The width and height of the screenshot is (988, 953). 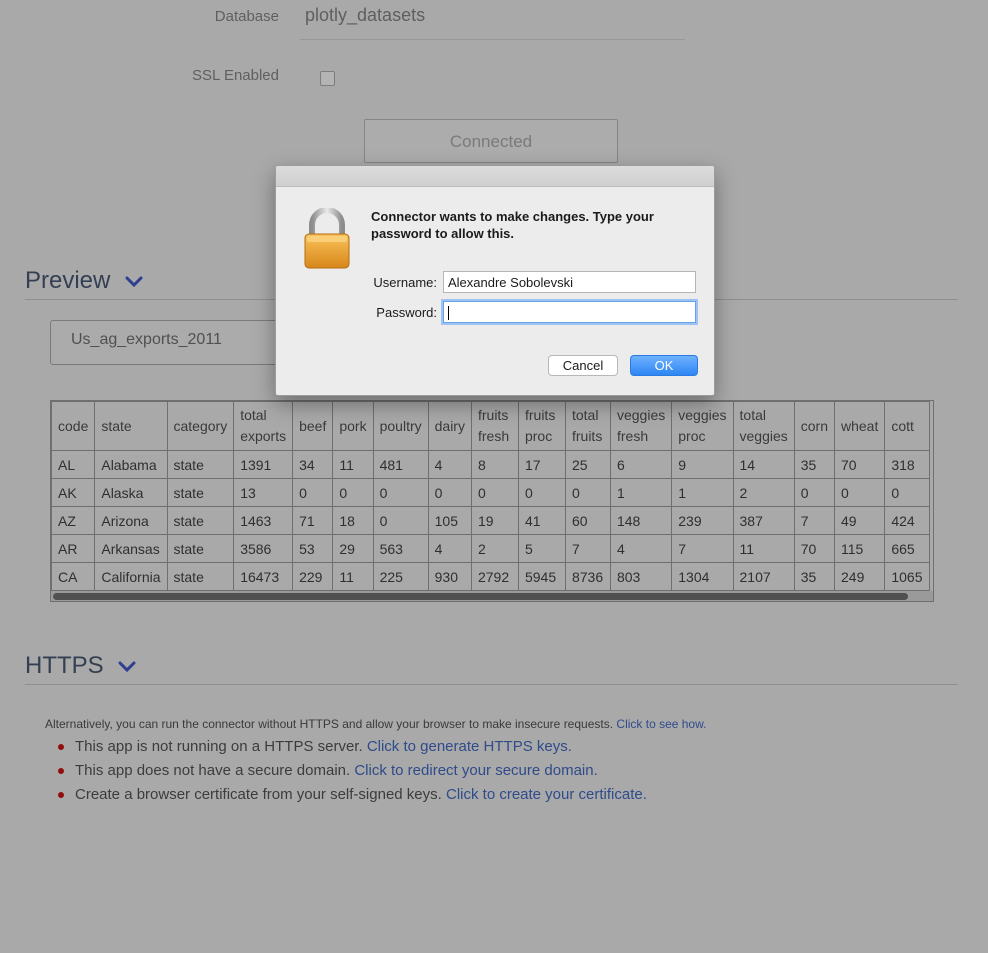 I want to click on table-cell: 239, so click(x=702, y=520).